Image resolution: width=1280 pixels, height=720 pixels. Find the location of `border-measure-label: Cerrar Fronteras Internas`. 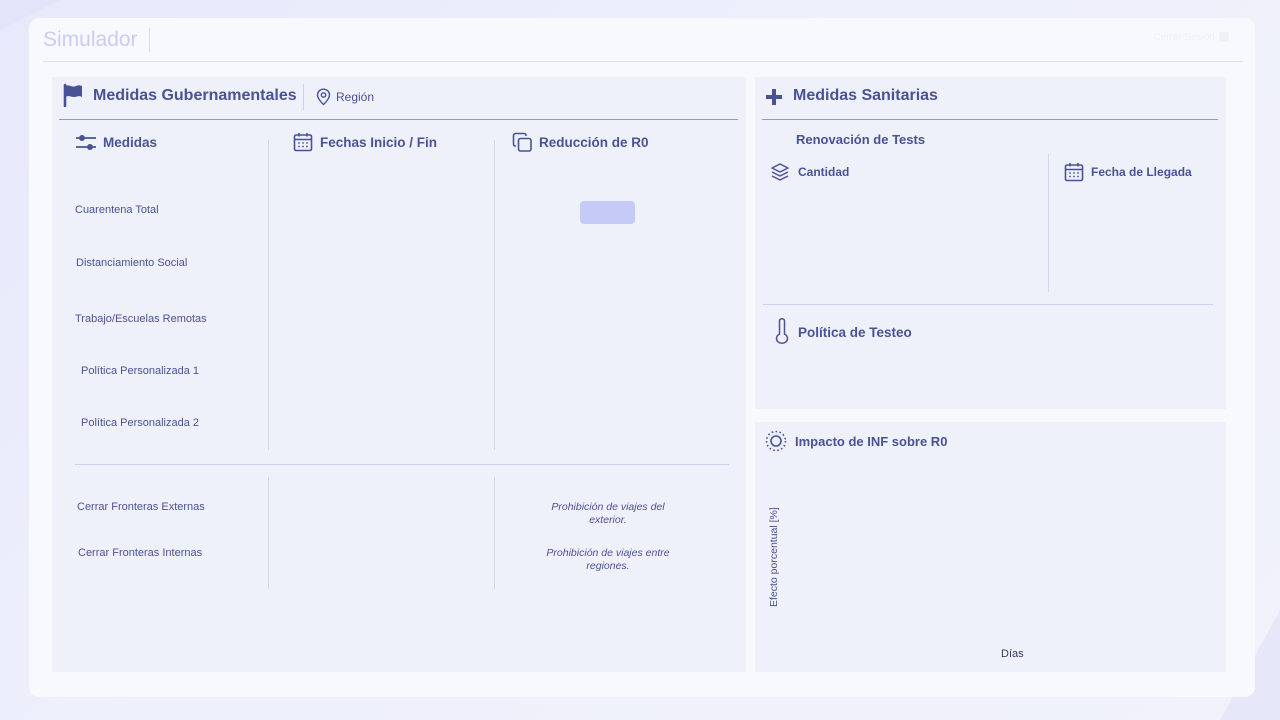

border-measure-label: Cerrar Fronteras Internas is located at coordinates (140, 553).